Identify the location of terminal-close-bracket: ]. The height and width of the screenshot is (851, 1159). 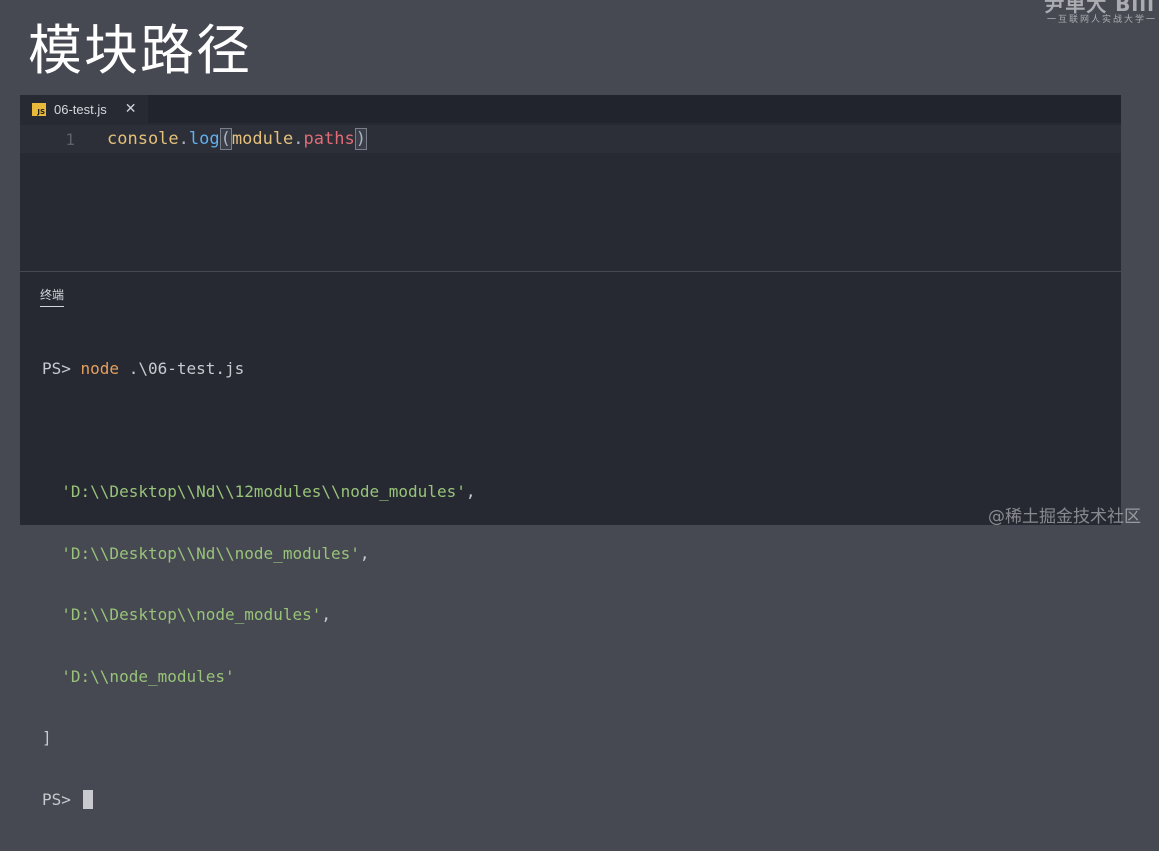
(47, 737).